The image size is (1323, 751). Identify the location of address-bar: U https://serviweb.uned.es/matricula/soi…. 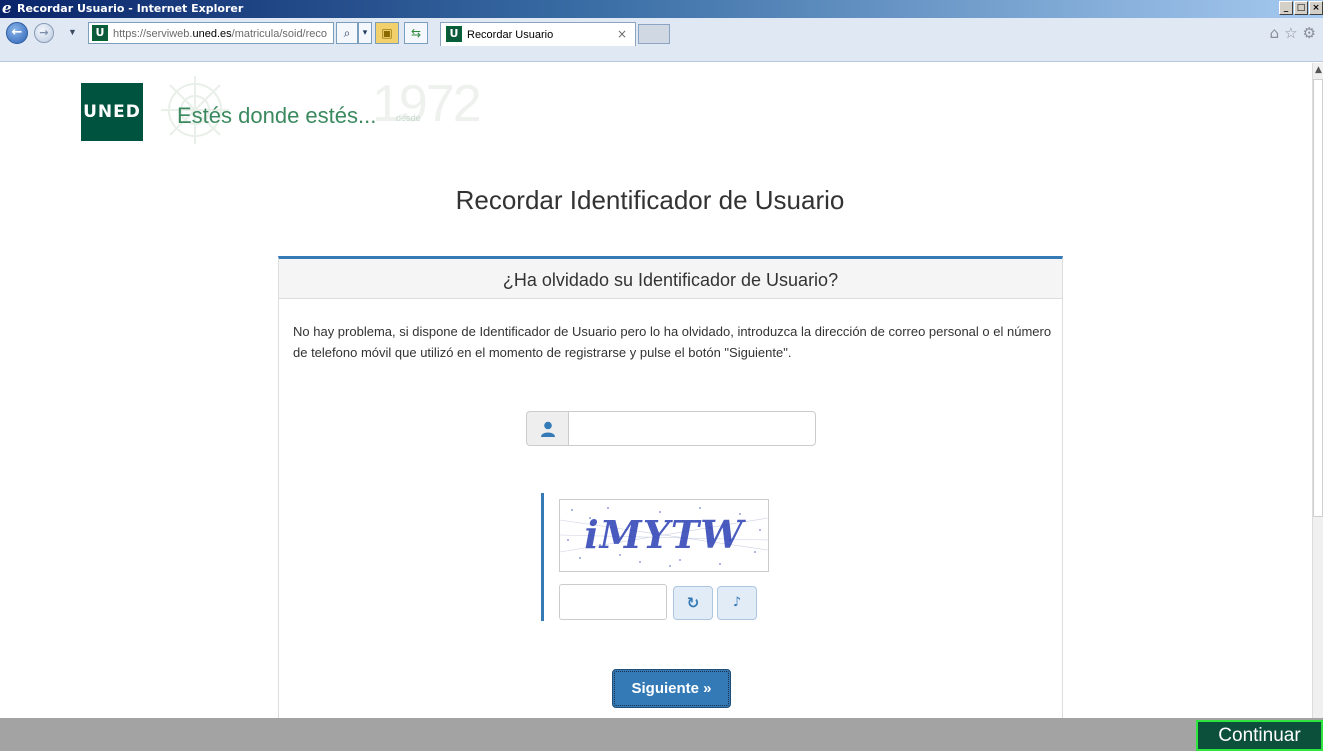
(211, 33).